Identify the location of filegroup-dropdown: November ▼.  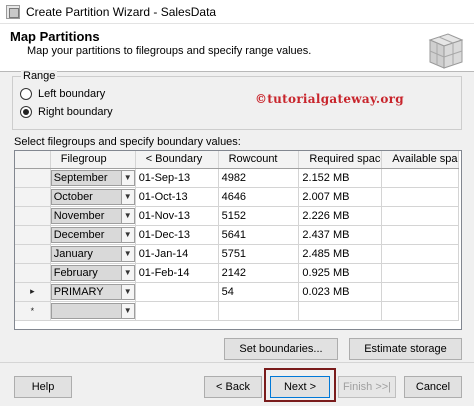
(92, 215).